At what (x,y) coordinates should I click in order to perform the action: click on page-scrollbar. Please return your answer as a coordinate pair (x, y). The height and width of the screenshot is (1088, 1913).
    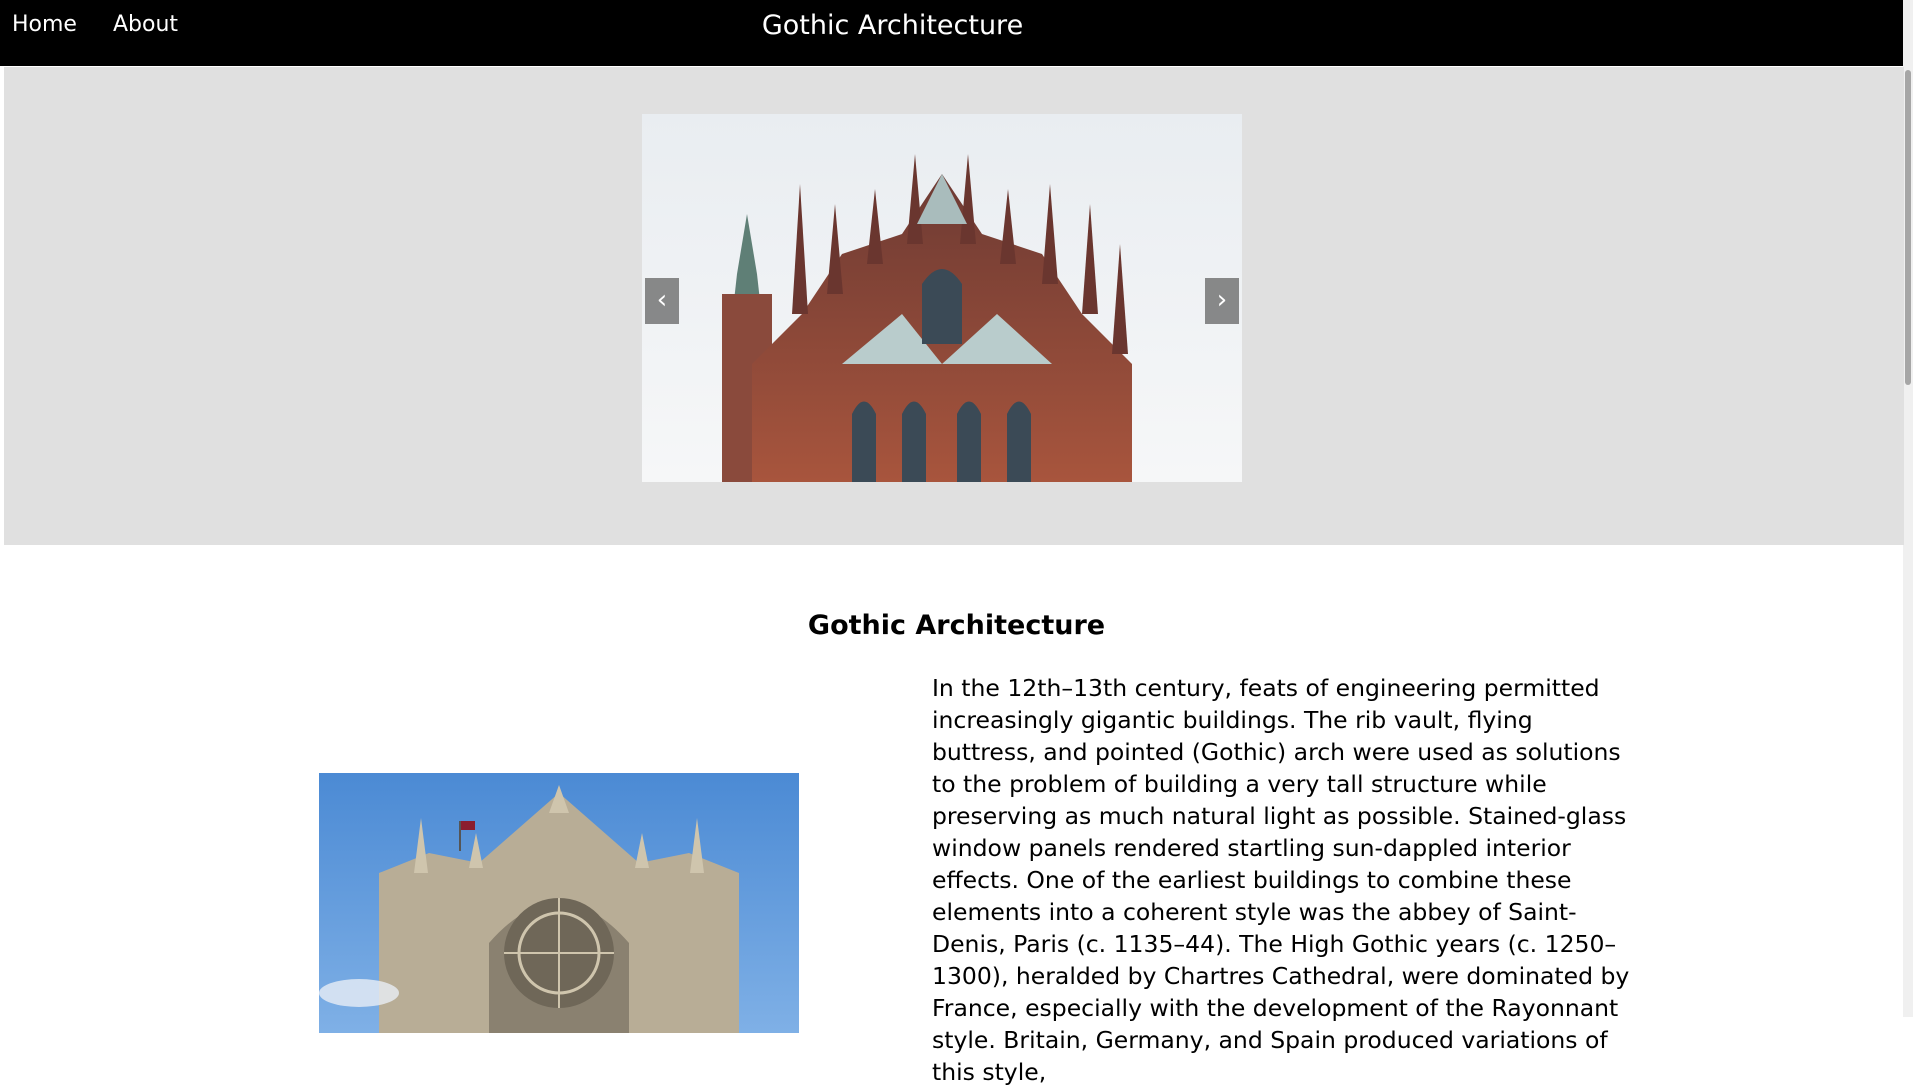
    Looking at the image, I should click on (1908, 508).